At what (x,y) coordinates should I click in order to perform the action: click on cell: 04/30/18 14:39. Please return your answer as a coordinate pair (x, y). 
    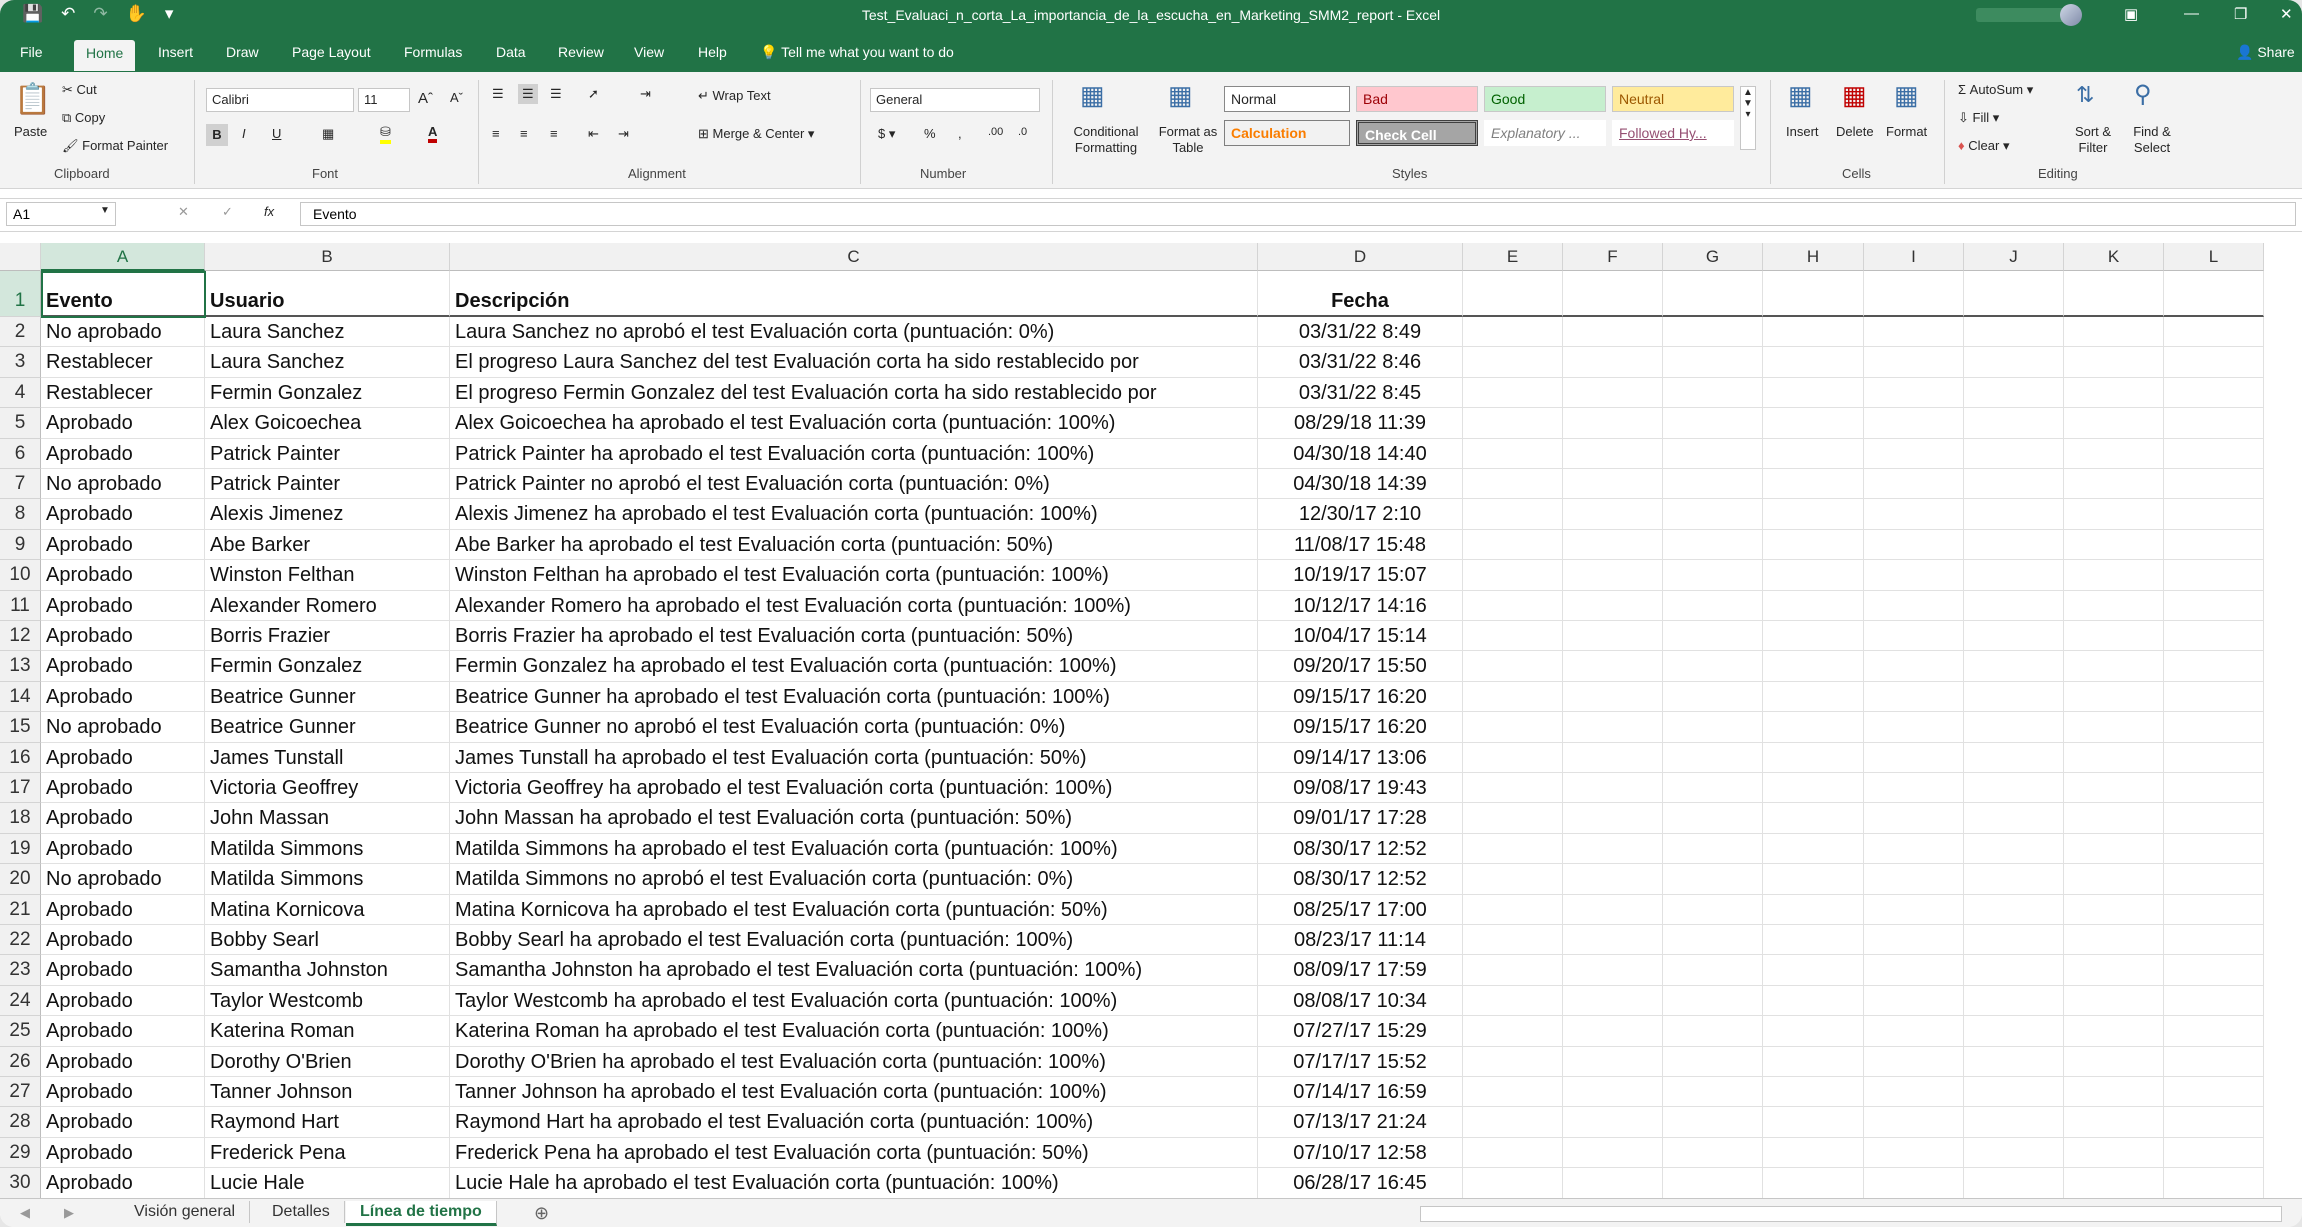
    Looking at the image, I should click on (1360, 484).